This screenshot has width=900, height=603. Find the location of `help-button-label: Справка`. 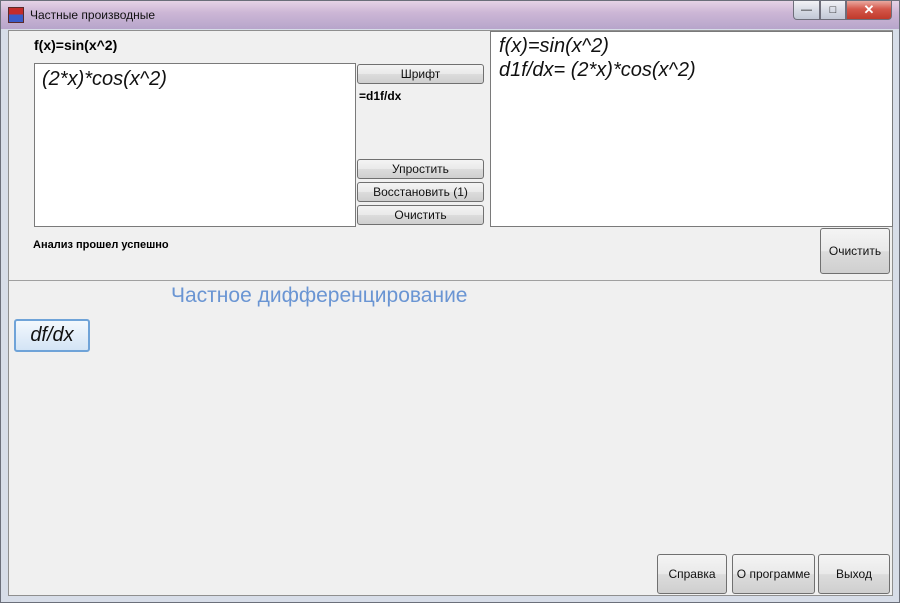

help-button-label: Справка is located at coordinates (692, 574).